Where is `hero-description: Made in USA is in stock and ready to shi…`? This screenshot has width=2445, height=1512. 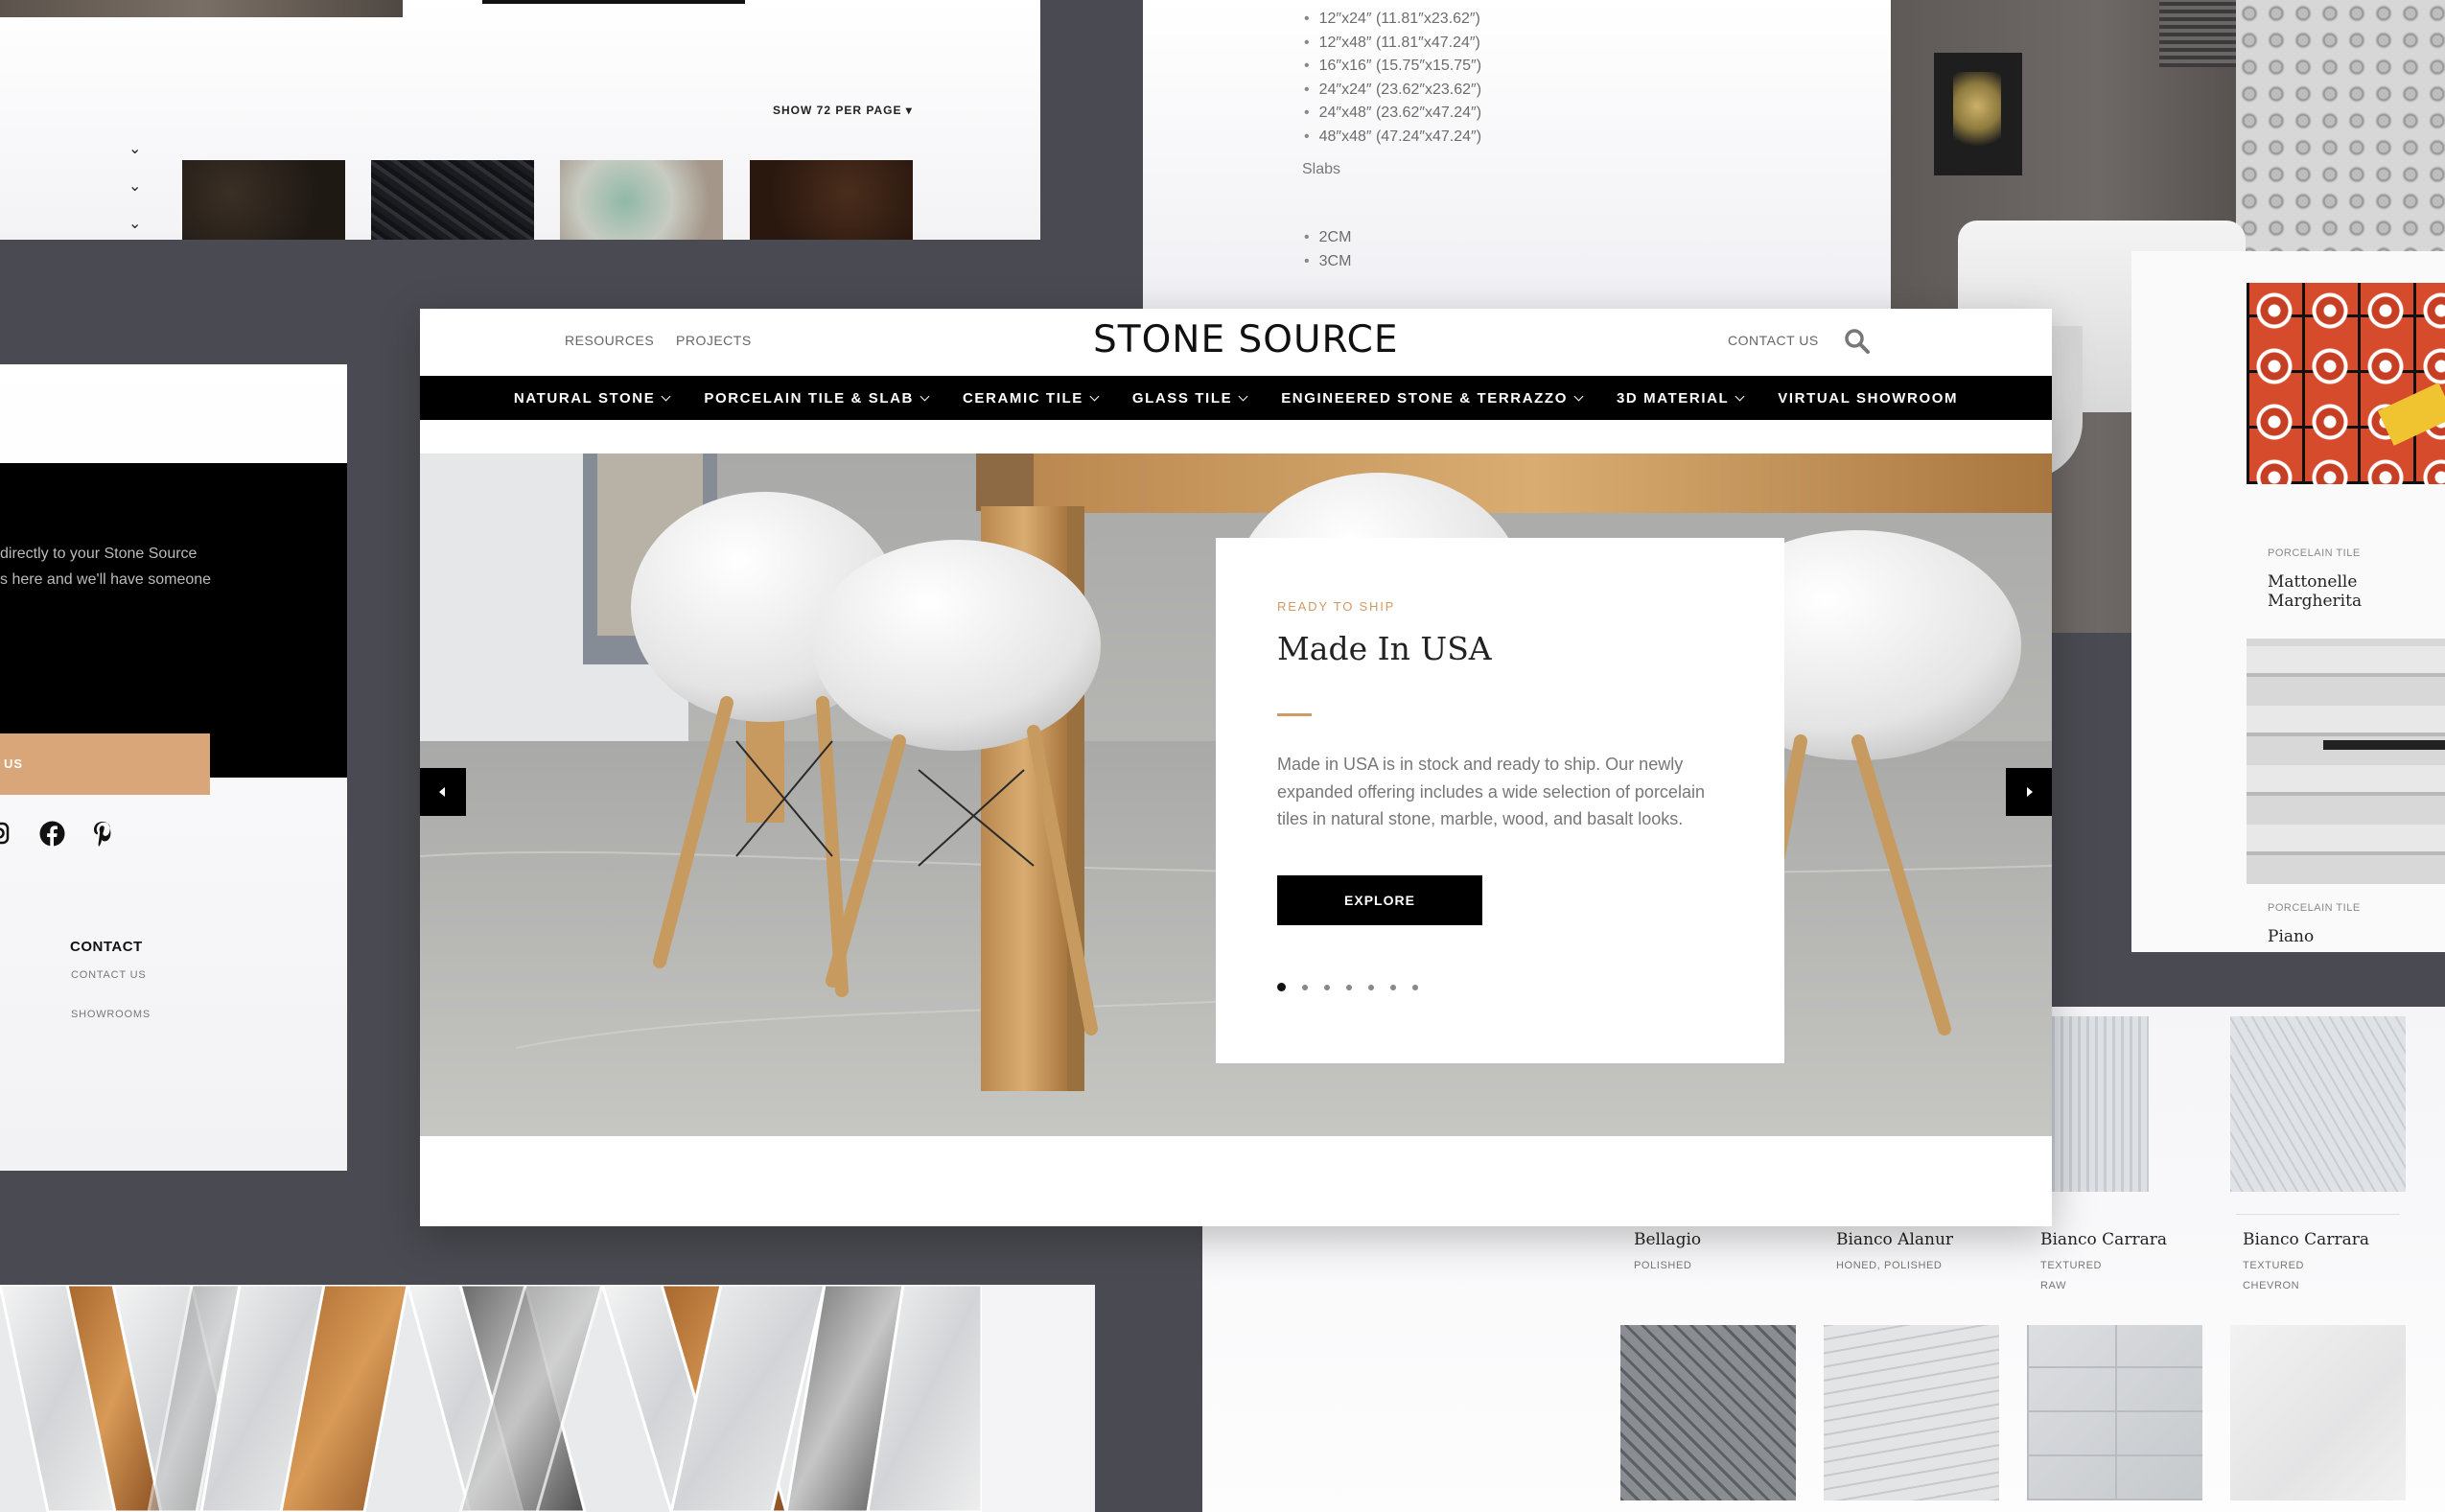
hero-description: Made in USA is in stock and ready to shi… is located at coordinates (1491, 791).